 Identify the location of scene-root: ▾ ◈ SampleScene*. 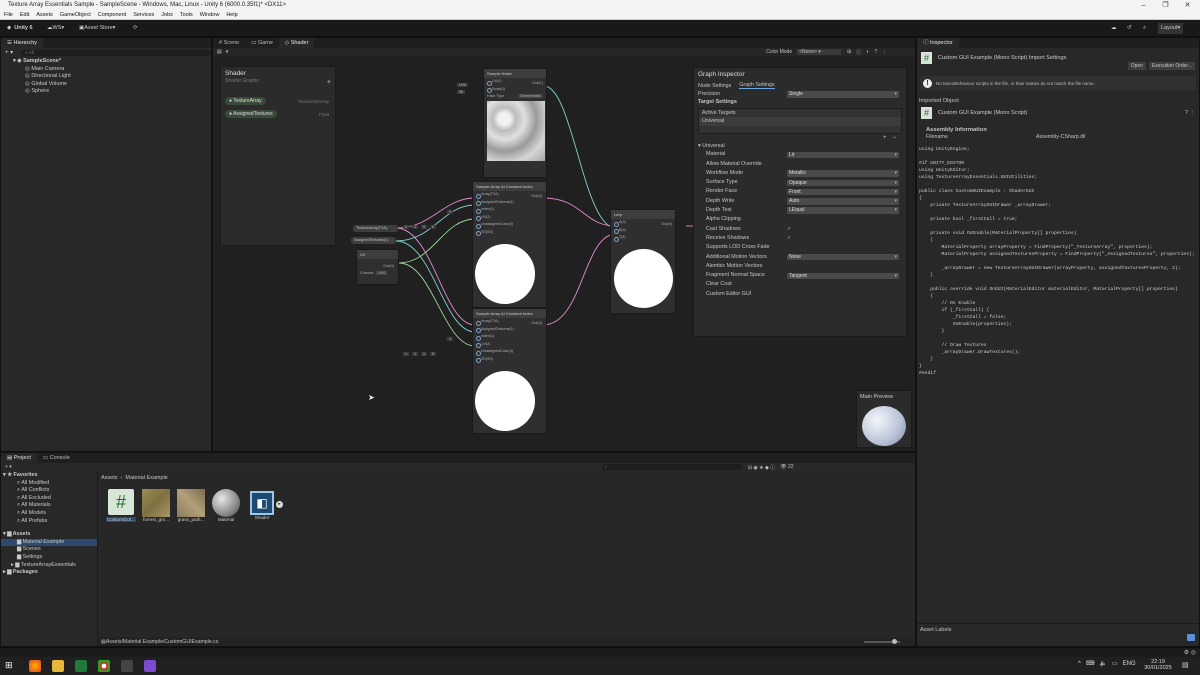
(112, 62).